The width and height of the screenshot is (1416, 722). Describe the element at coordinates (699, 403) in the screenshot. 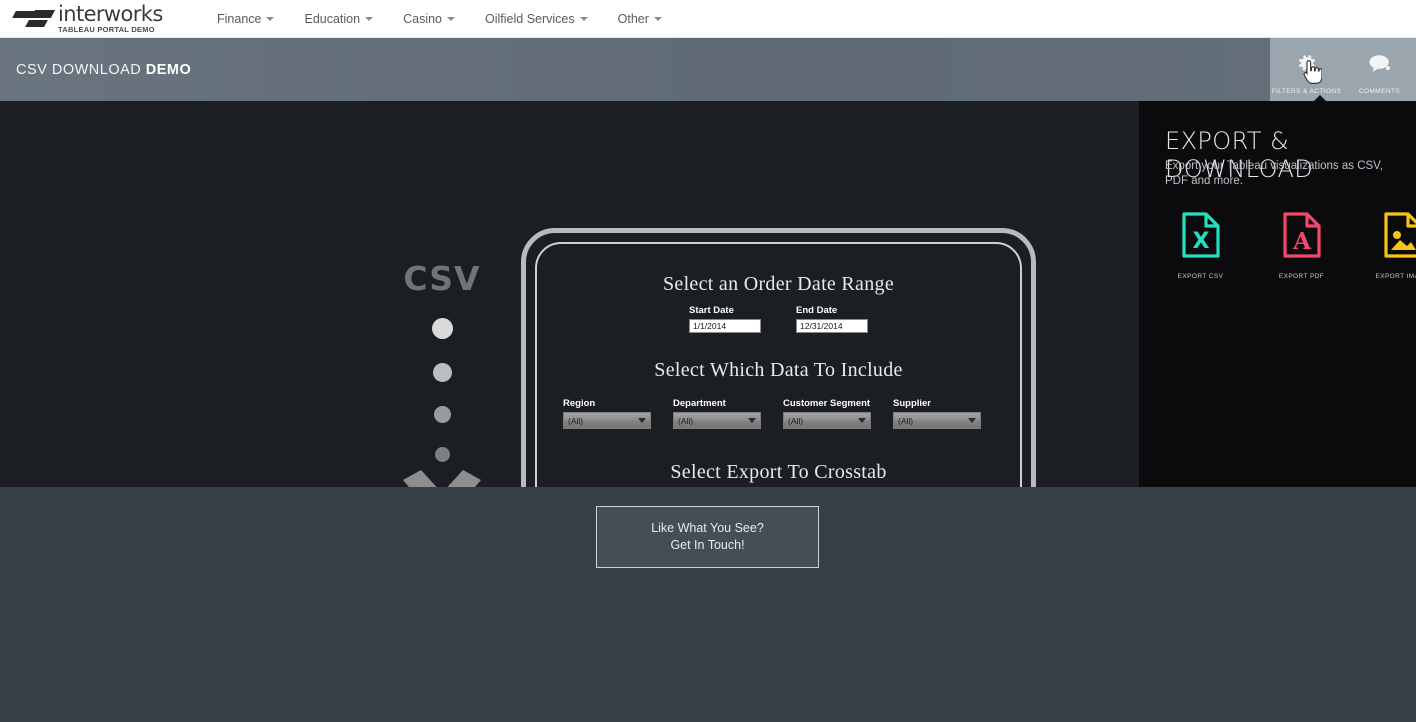

I see `filter-label: Department` at that location.